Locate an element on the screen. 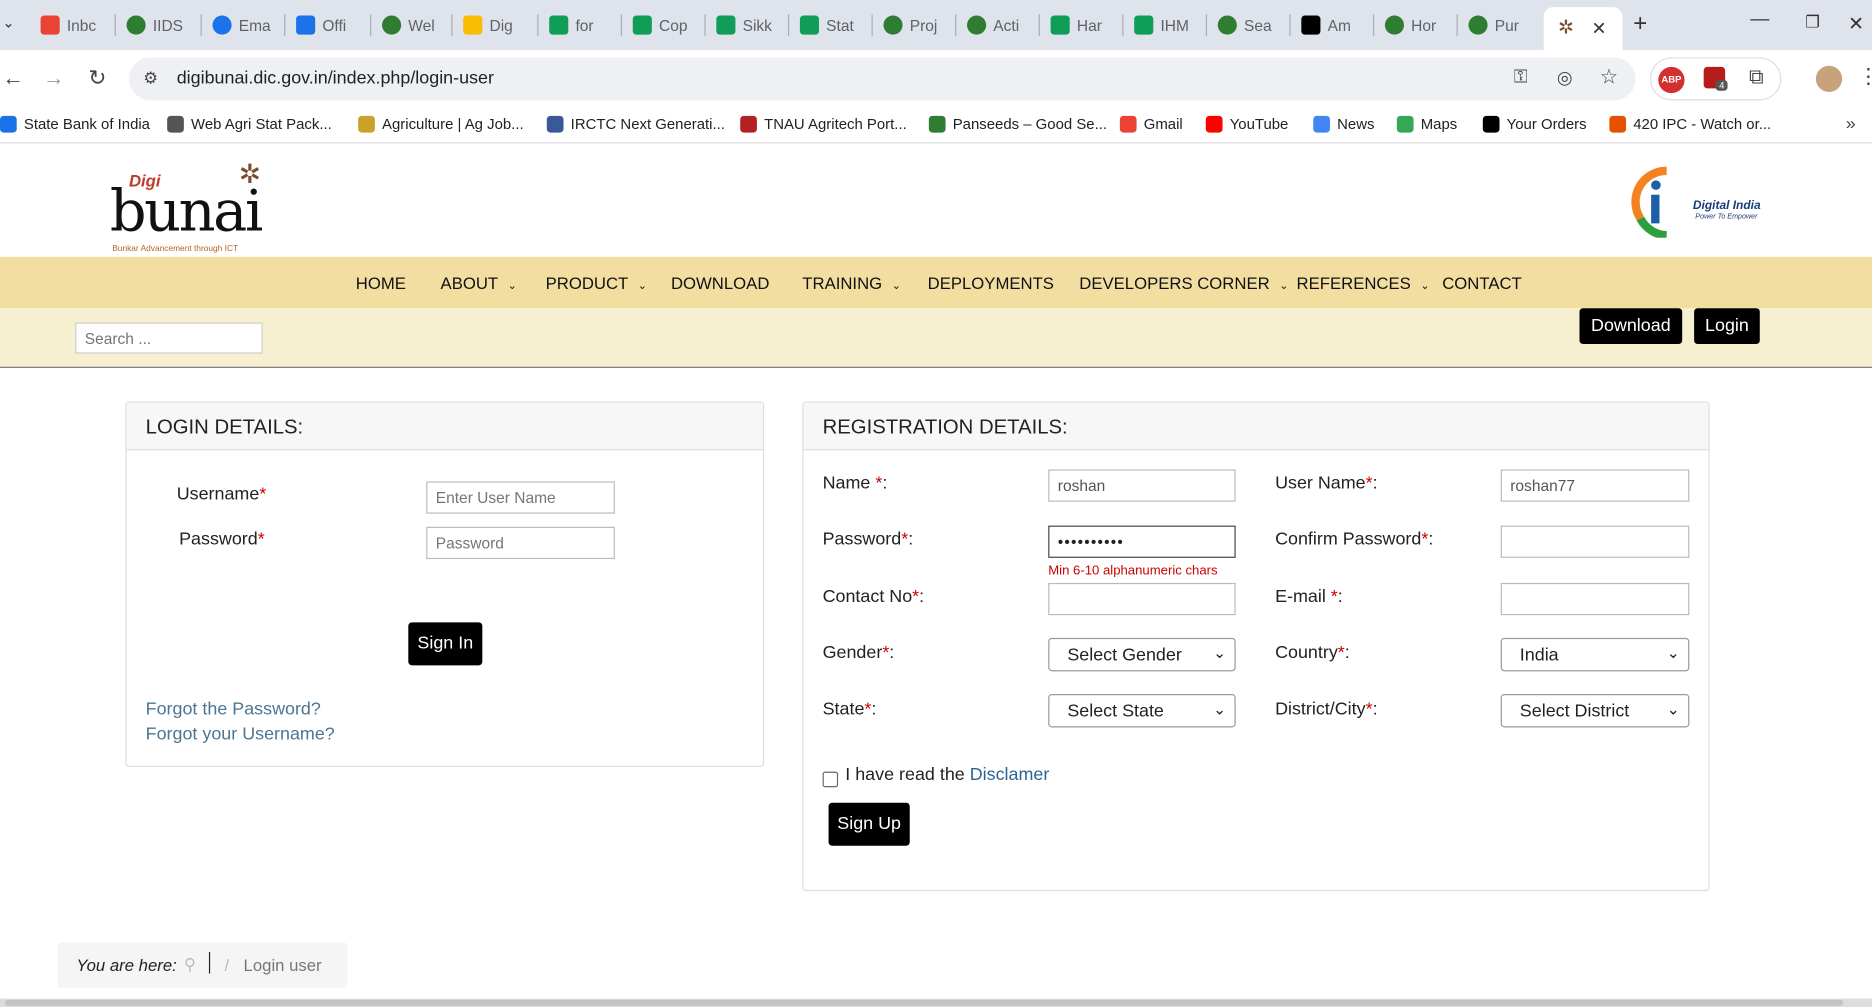 The width and height of the screenshot is (1872, 1007). tab-close-icon: ✕ is located at coordinates (1598, 28).